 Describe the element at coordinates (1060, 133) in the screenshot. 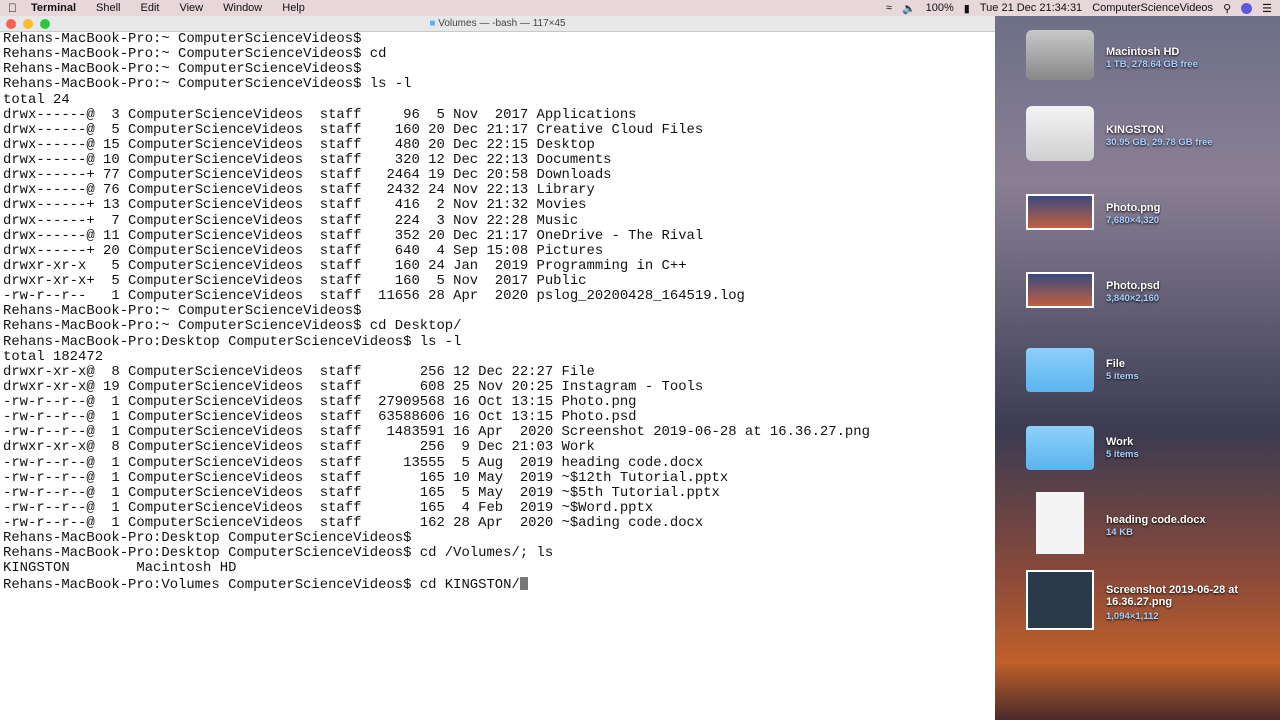

I see `usb-drive-icon` at that location.